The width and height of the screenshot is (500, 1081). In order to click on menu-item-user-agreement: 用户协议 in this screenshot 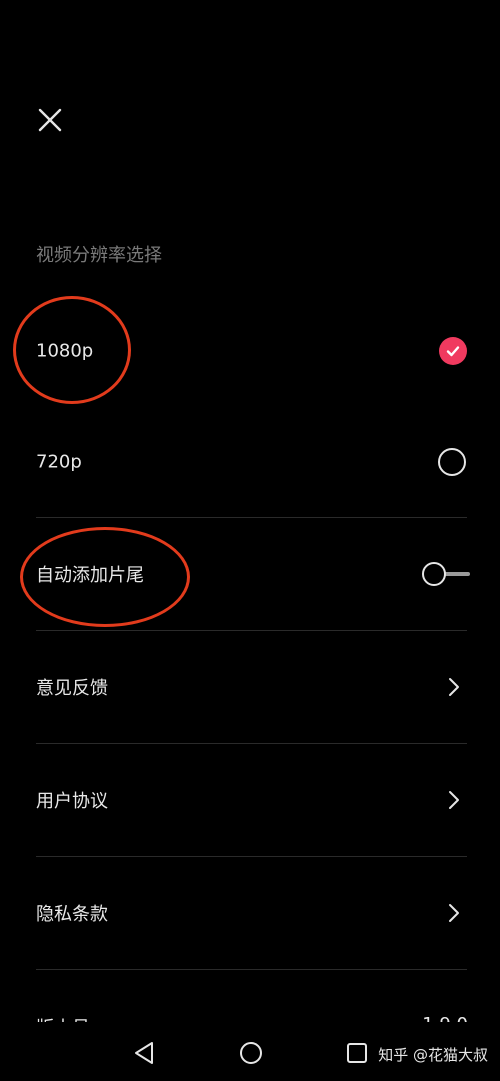, I will do `click(250, 800)`.